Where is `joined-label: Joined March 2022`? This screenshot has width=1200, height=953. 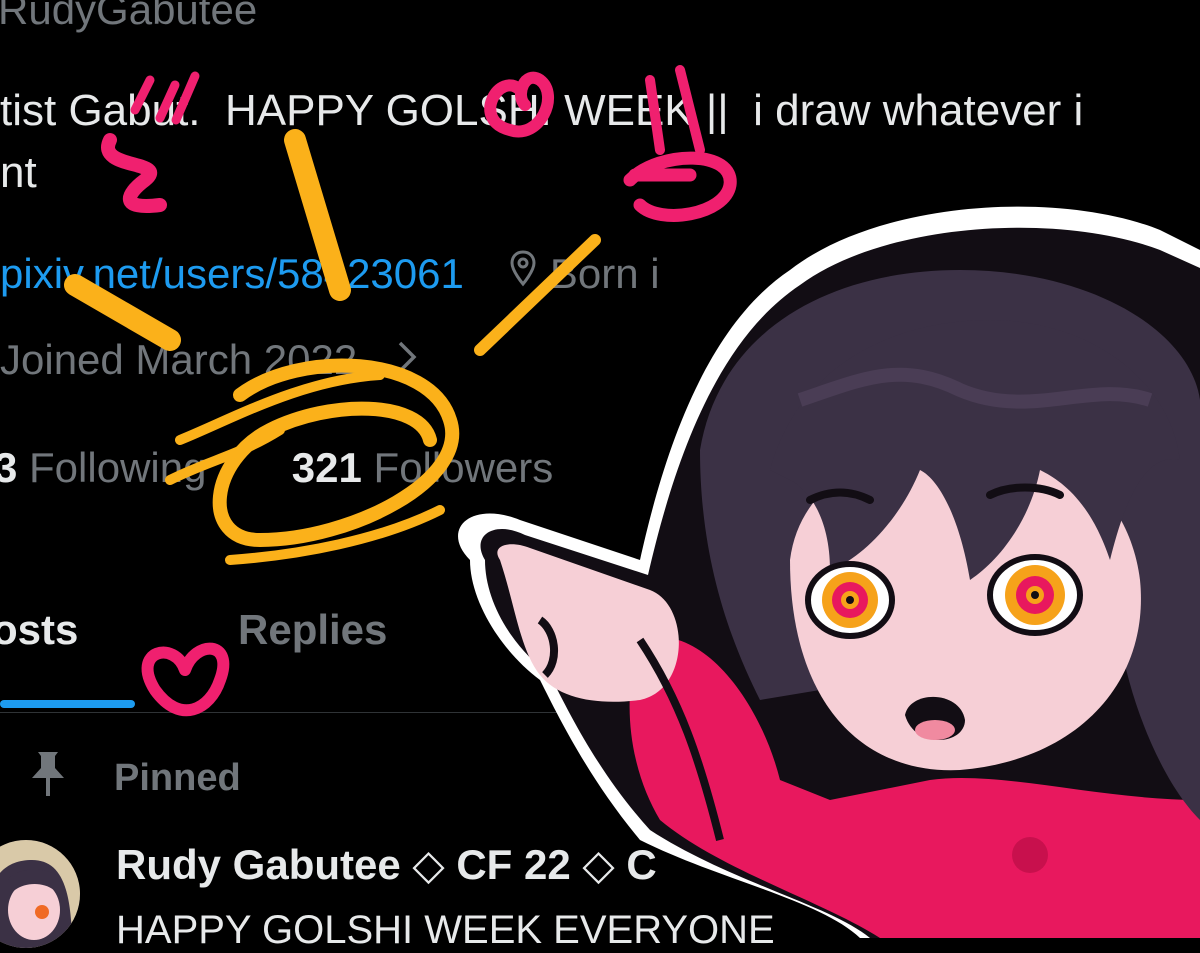 joined-label: Joined March 2022 is located at coordinates (179, 359).